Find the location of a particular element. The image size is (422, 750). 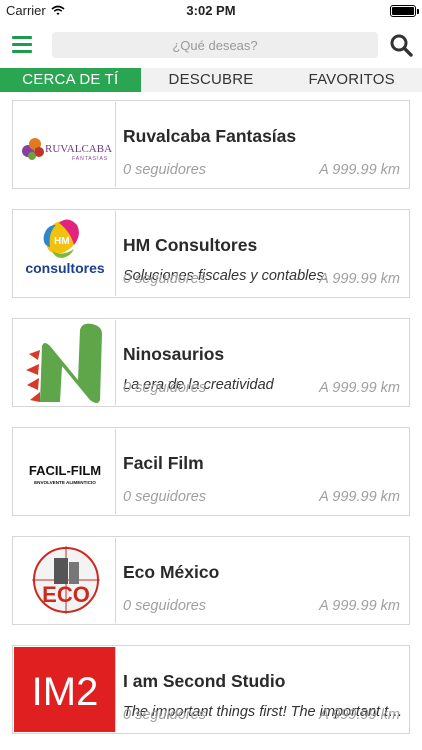

ruvalcaba-logo-icon: RUVALCABA FANTASÍAS is located at coordinates (67, 150).